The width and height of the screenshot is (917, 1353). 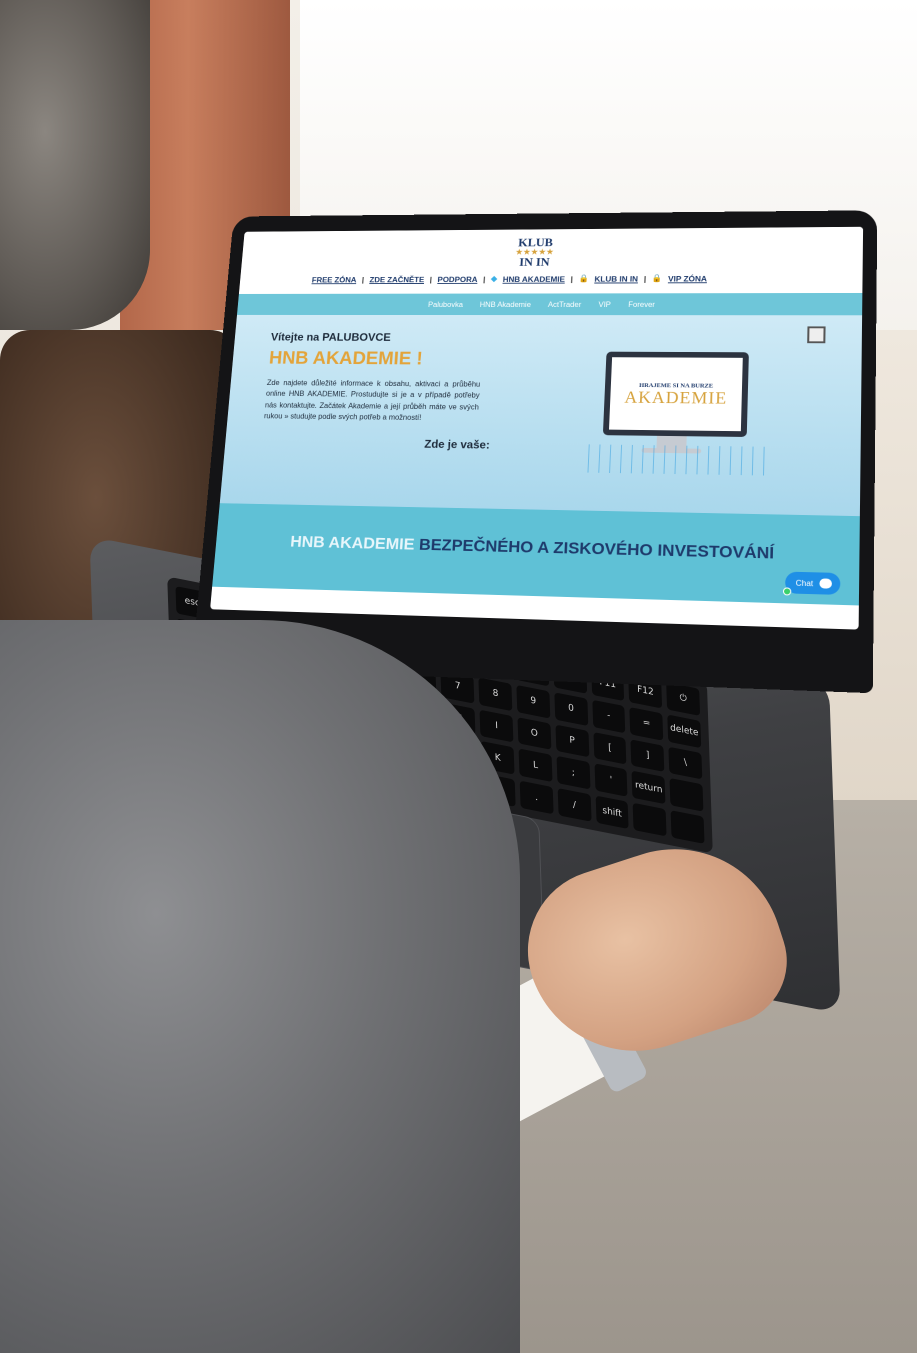 What do you see at coordinates (537, 797) in the screenshot?
I see `keyboard-key: .` at bounding box center [537, 797].